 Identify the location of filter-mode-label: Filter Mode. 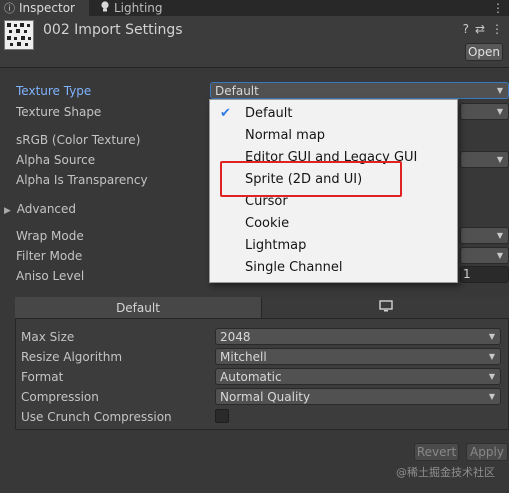
(49, 256).